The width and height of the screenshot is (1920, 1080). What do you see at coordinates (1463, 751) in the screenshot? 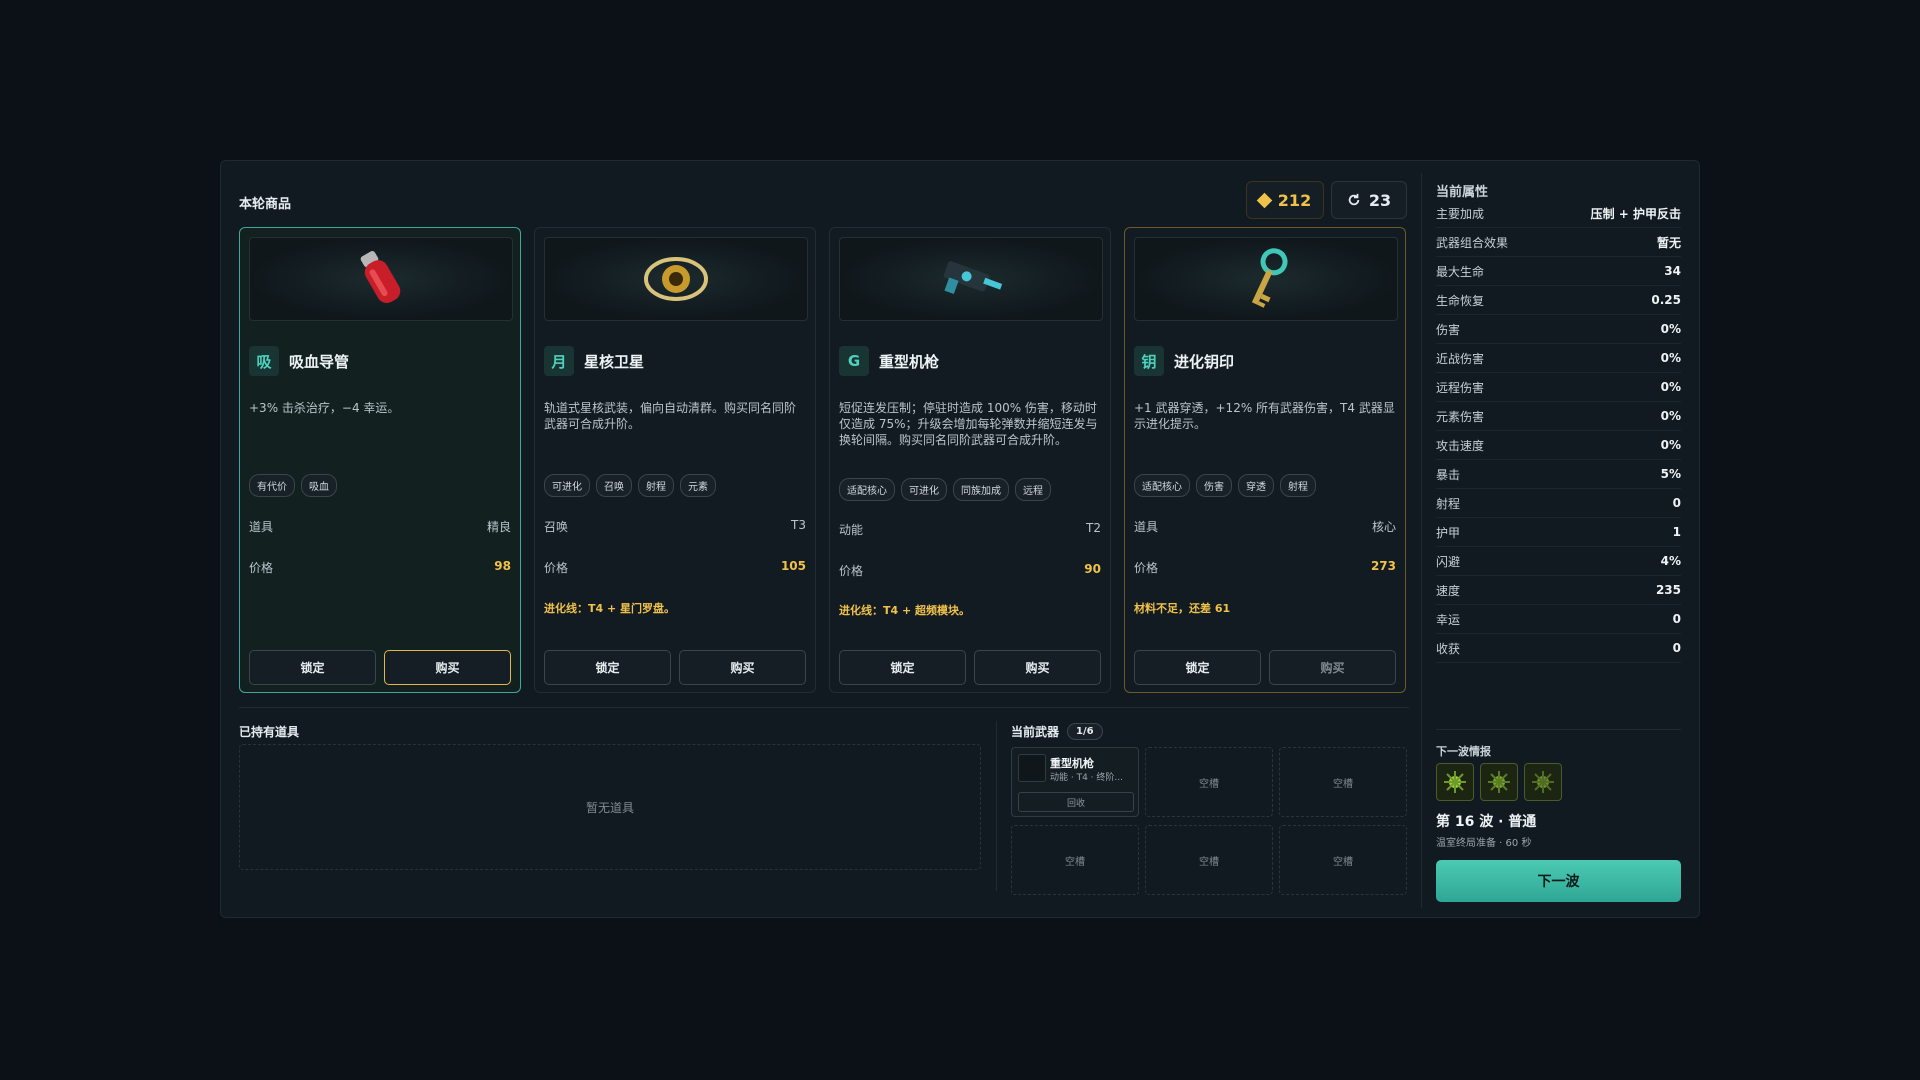
I see `next-wave-title: 下一波情报` at bounding box center [1463, 751].